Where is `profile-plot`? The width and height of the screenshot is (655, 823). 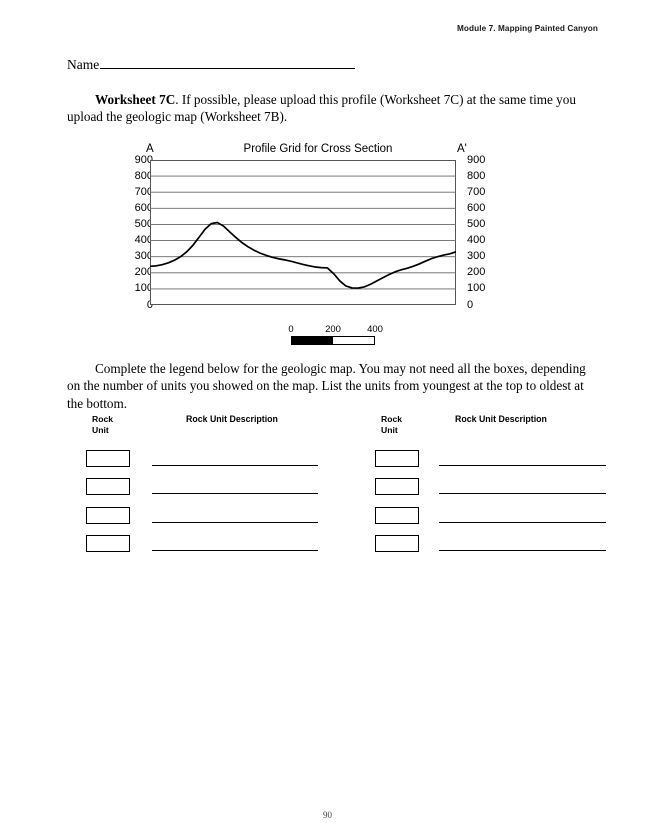
profile-plot is located at coordinates (303, 232).